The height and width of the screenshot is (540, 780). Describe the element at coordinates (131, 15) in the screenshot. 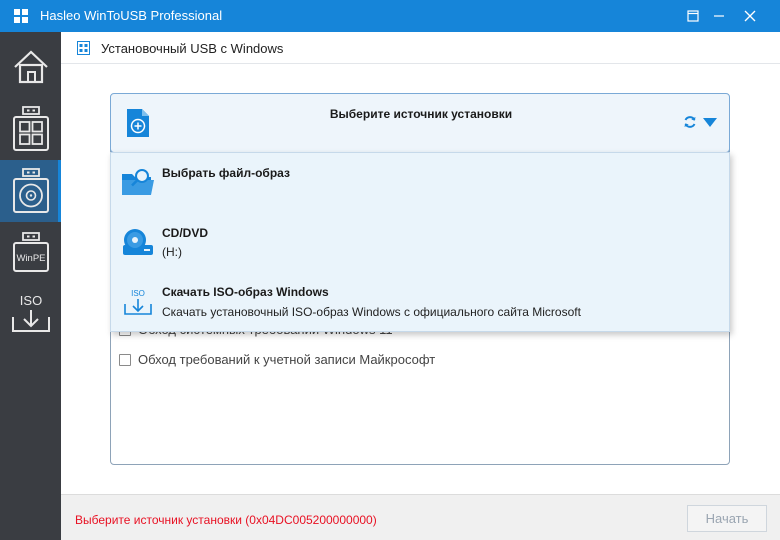

I see `window-title: Hasleo WinToUSB Professional` at that location.